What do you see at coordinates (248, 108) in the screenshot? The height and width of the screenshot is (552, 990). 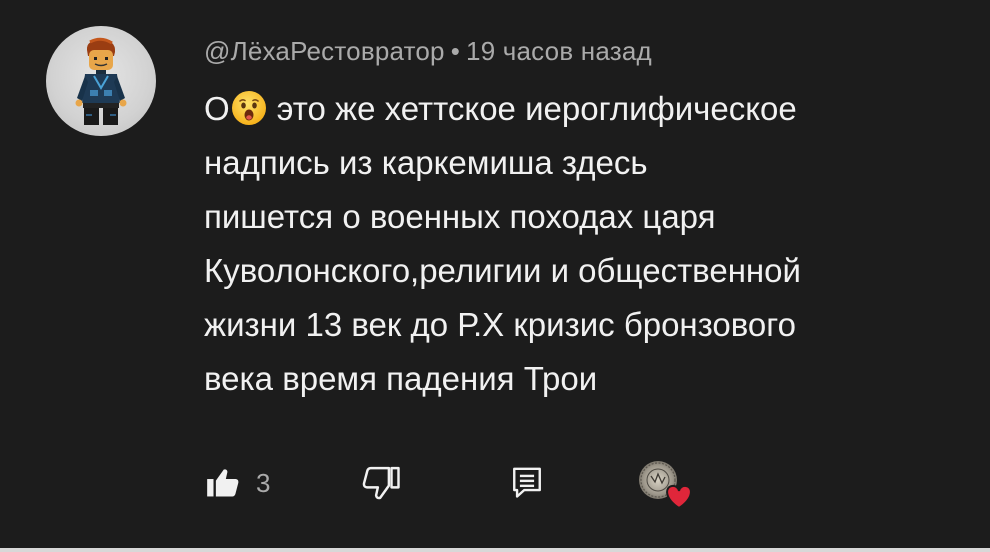 I see `surprised-face-emoji-icon` at bounding box center [248, 108].